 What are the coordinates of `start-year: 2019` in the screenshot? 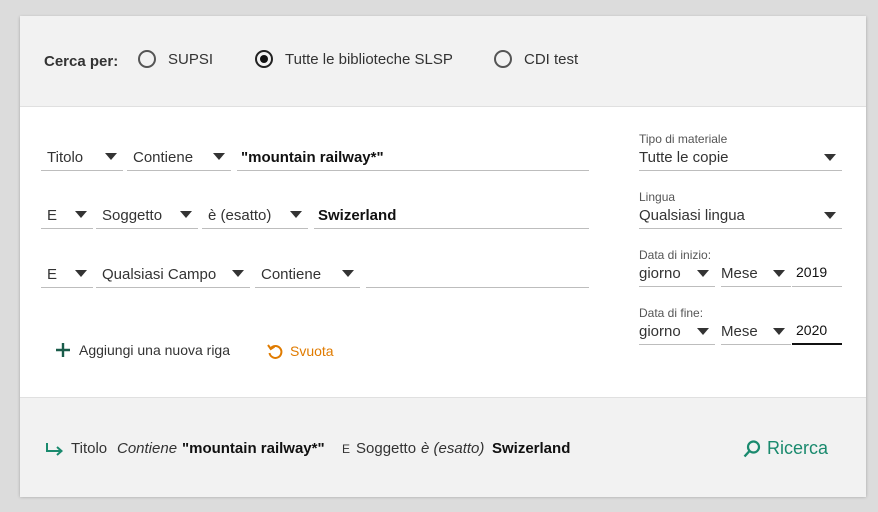 It's located at (812, 272).